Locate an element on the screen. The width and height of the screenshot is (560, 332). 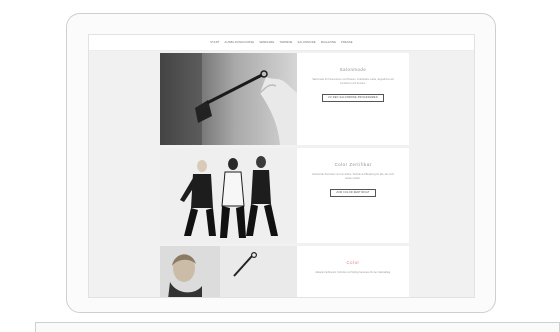
nav-magazine: Magazine is located at coordinates (328, 42).